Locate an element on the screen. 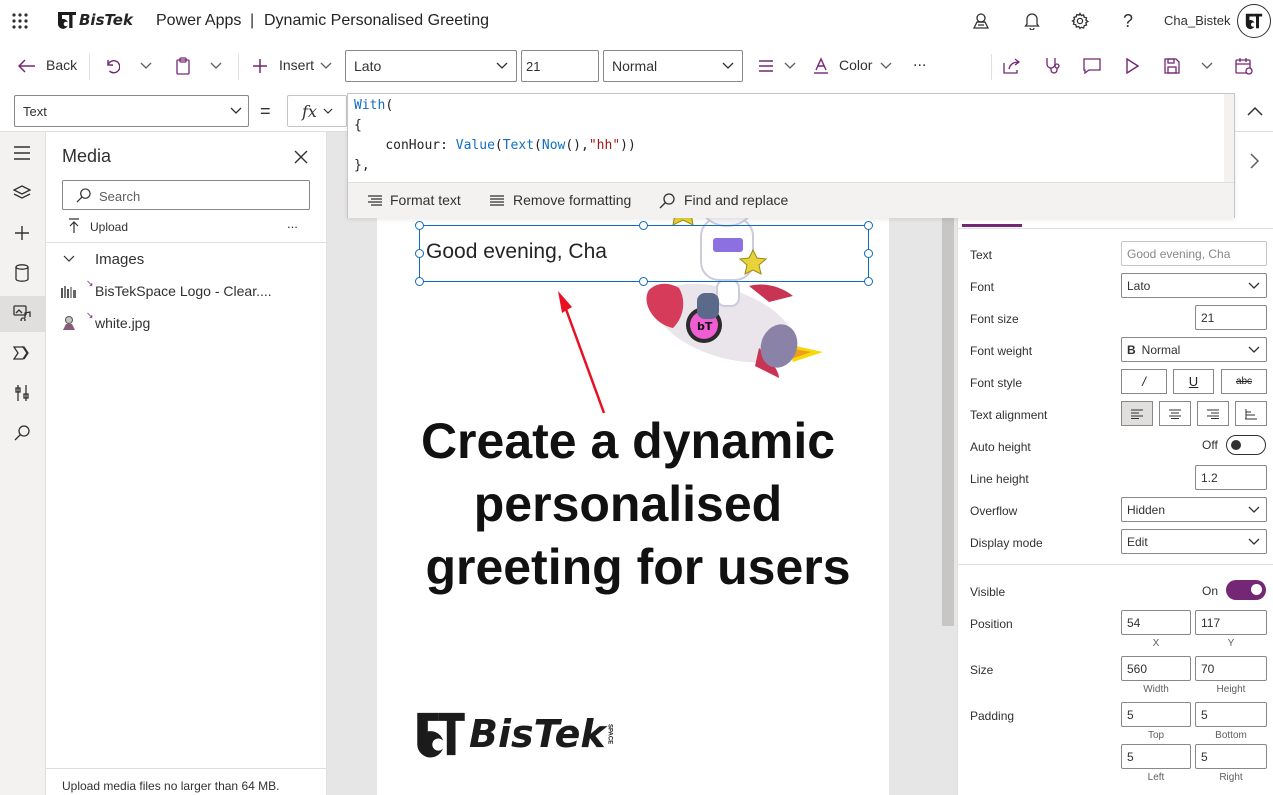 This screenshot has height=795, width=1273. color-button: Color is located at coordinates (855, 65).